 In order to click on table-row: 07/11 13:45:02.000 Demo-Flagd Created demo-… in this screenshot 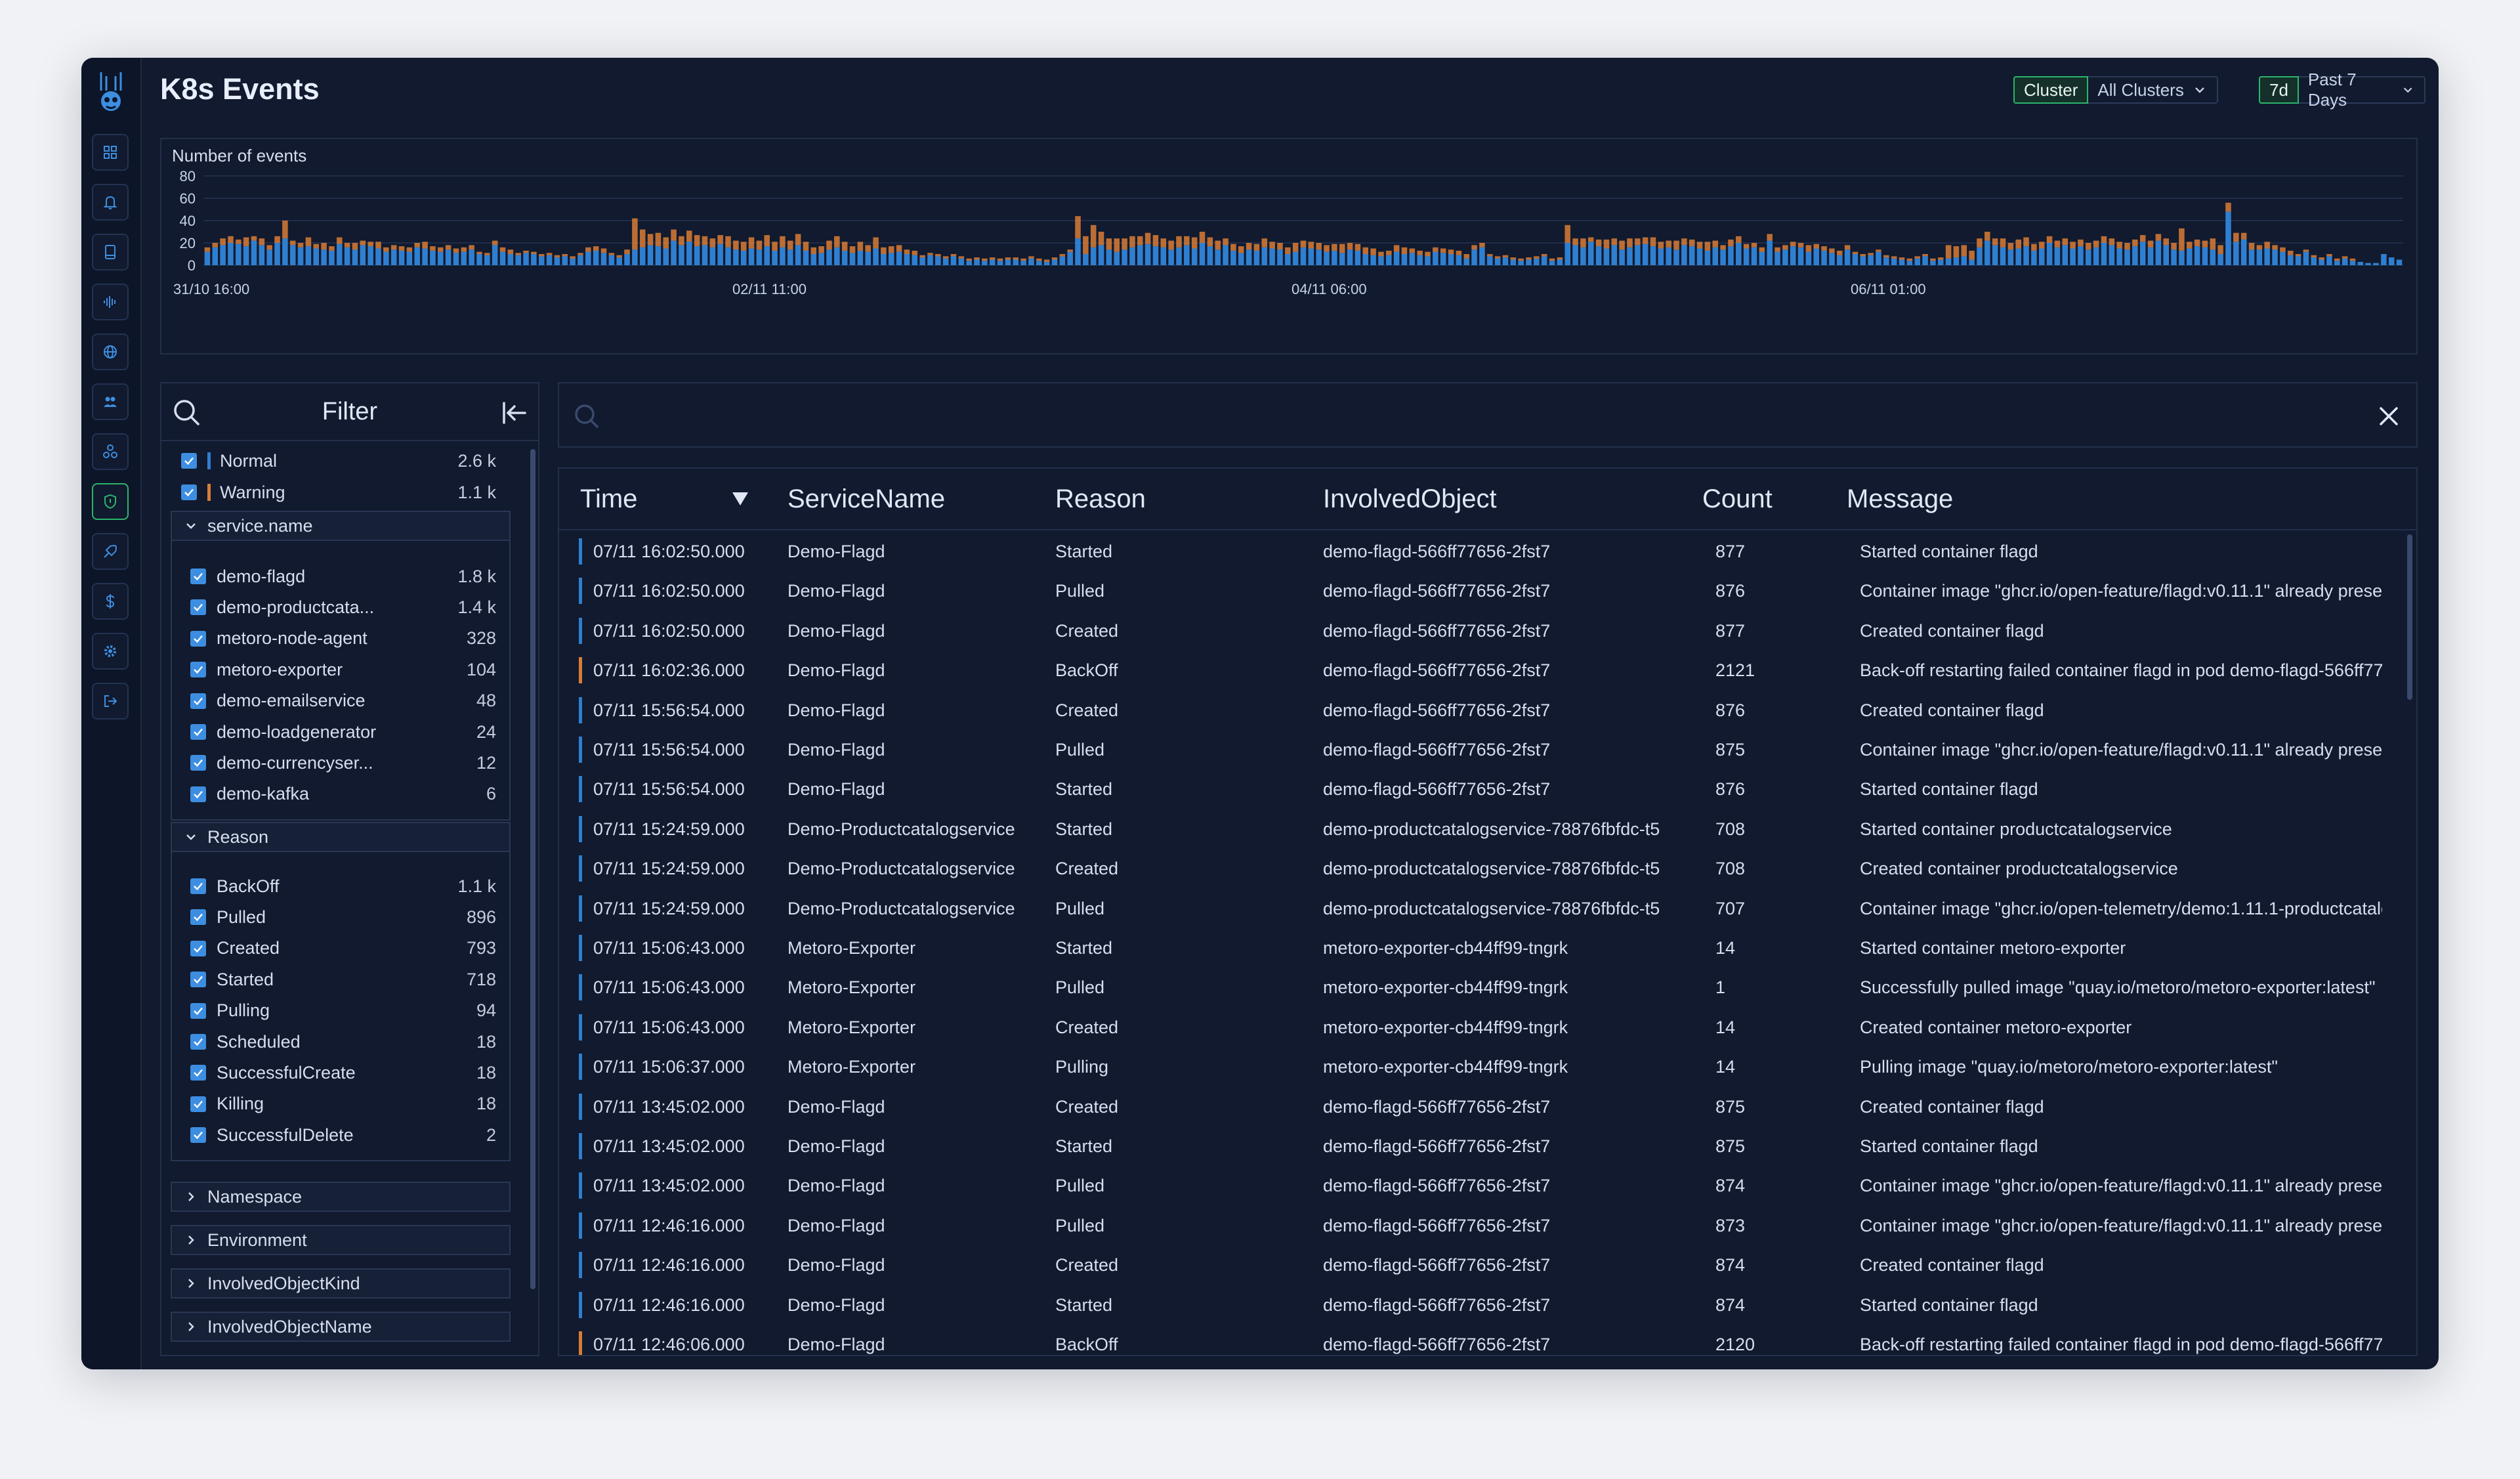, I will do `click(1487, 1106)`.